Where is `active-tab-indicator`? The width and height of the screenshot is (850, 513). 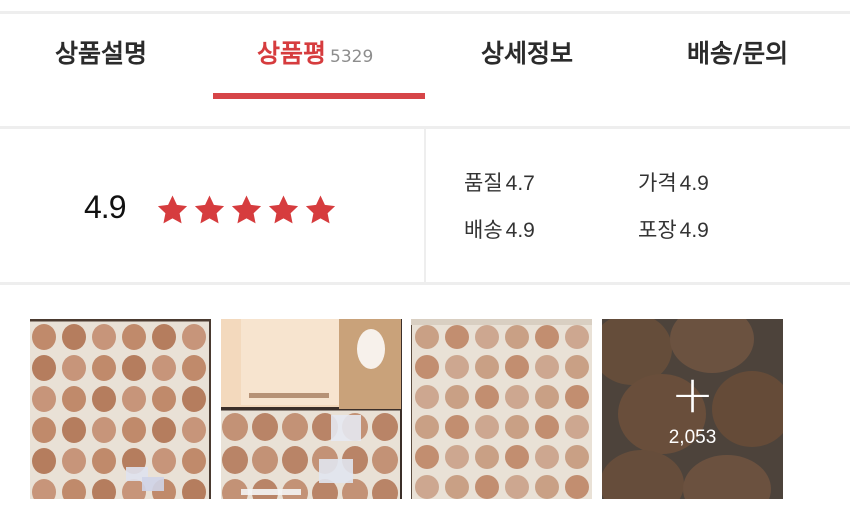 active-tab-indicator is located at coordinates (319, 96).